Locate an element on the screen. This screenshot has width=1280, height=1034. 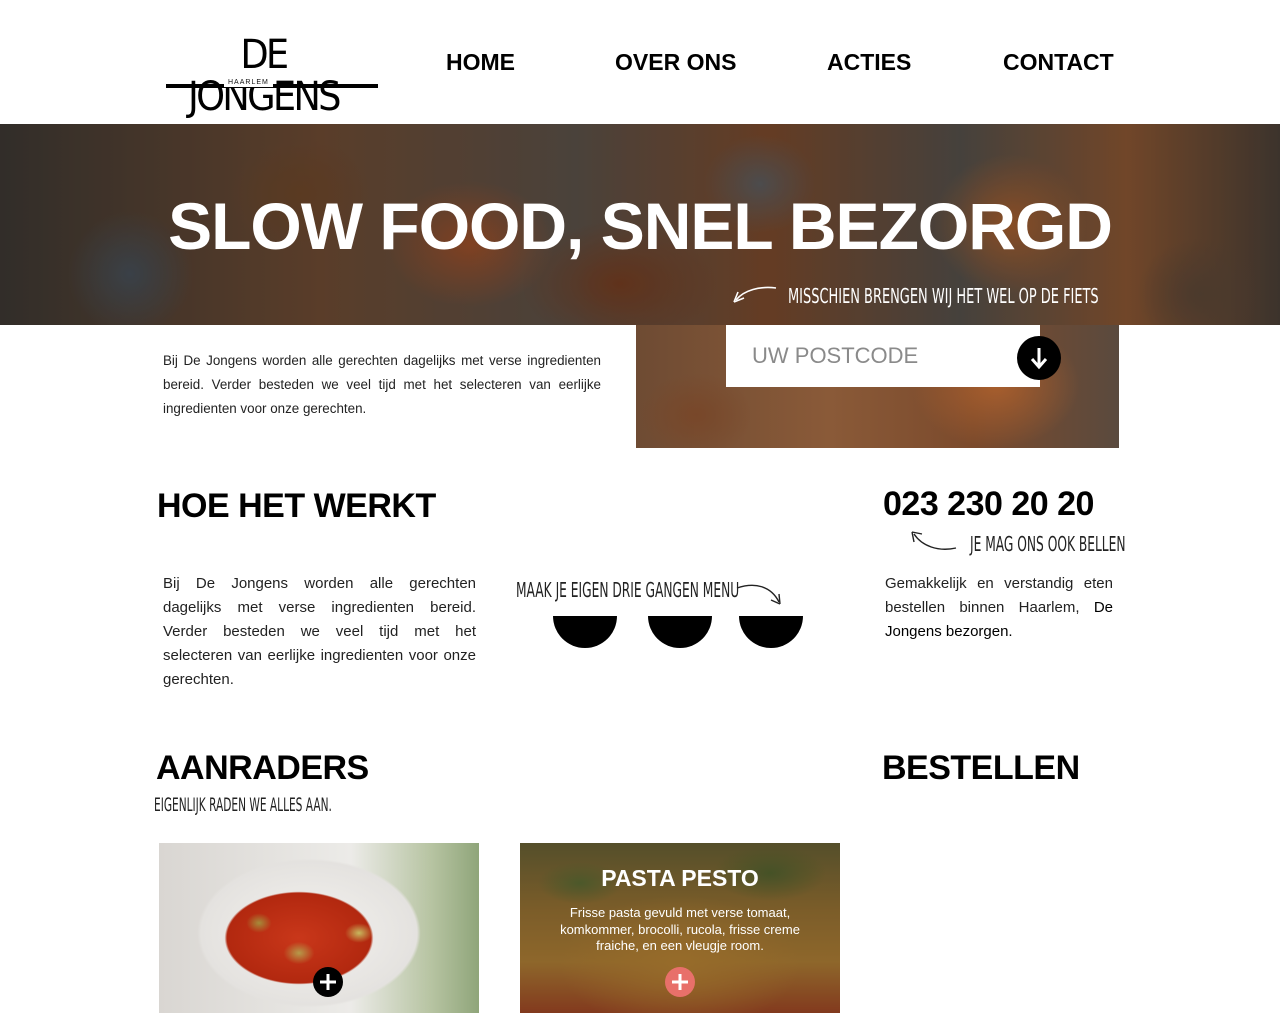
call-label: JE MAG ONS OOK BELLEN is located at coordinates (1048, 544).